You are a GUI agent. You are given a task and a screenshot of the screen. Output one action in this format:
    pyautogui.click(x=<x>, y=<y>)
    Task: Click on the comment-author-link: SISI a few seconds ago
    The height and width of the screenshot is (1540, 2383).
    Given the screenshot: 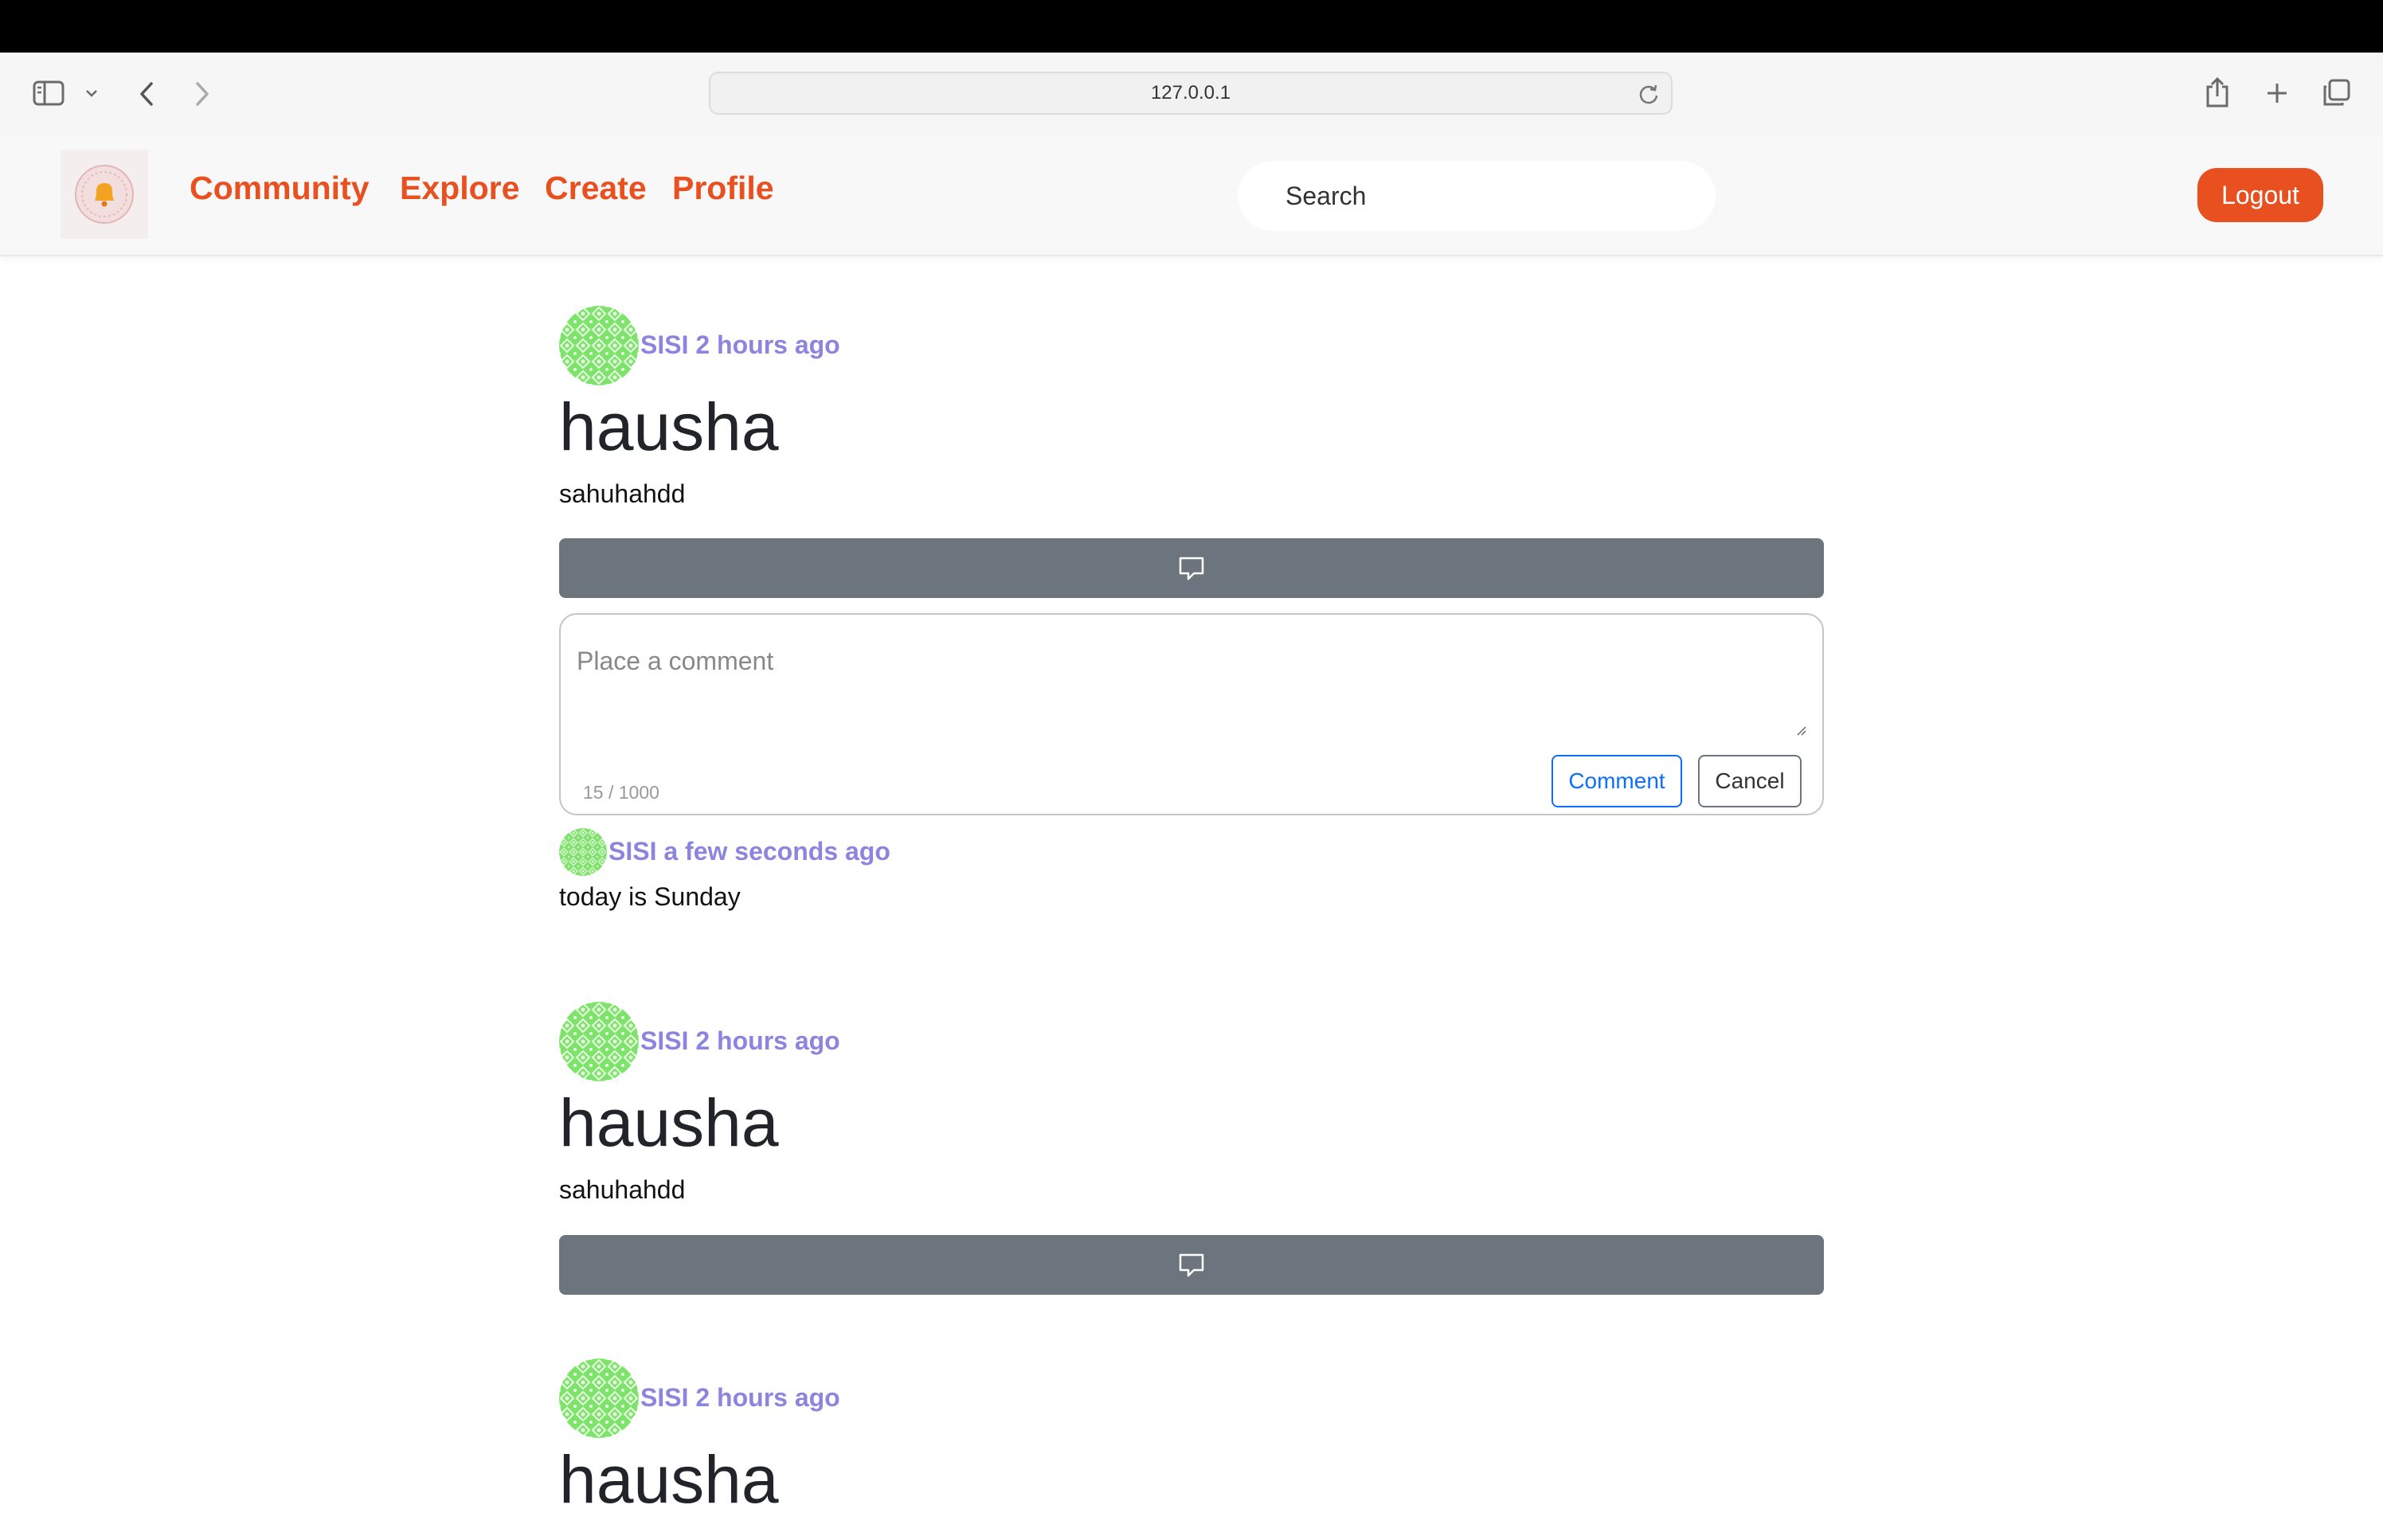 What is the action you would take?
    pyautogui.click(x=749, y=851)
    